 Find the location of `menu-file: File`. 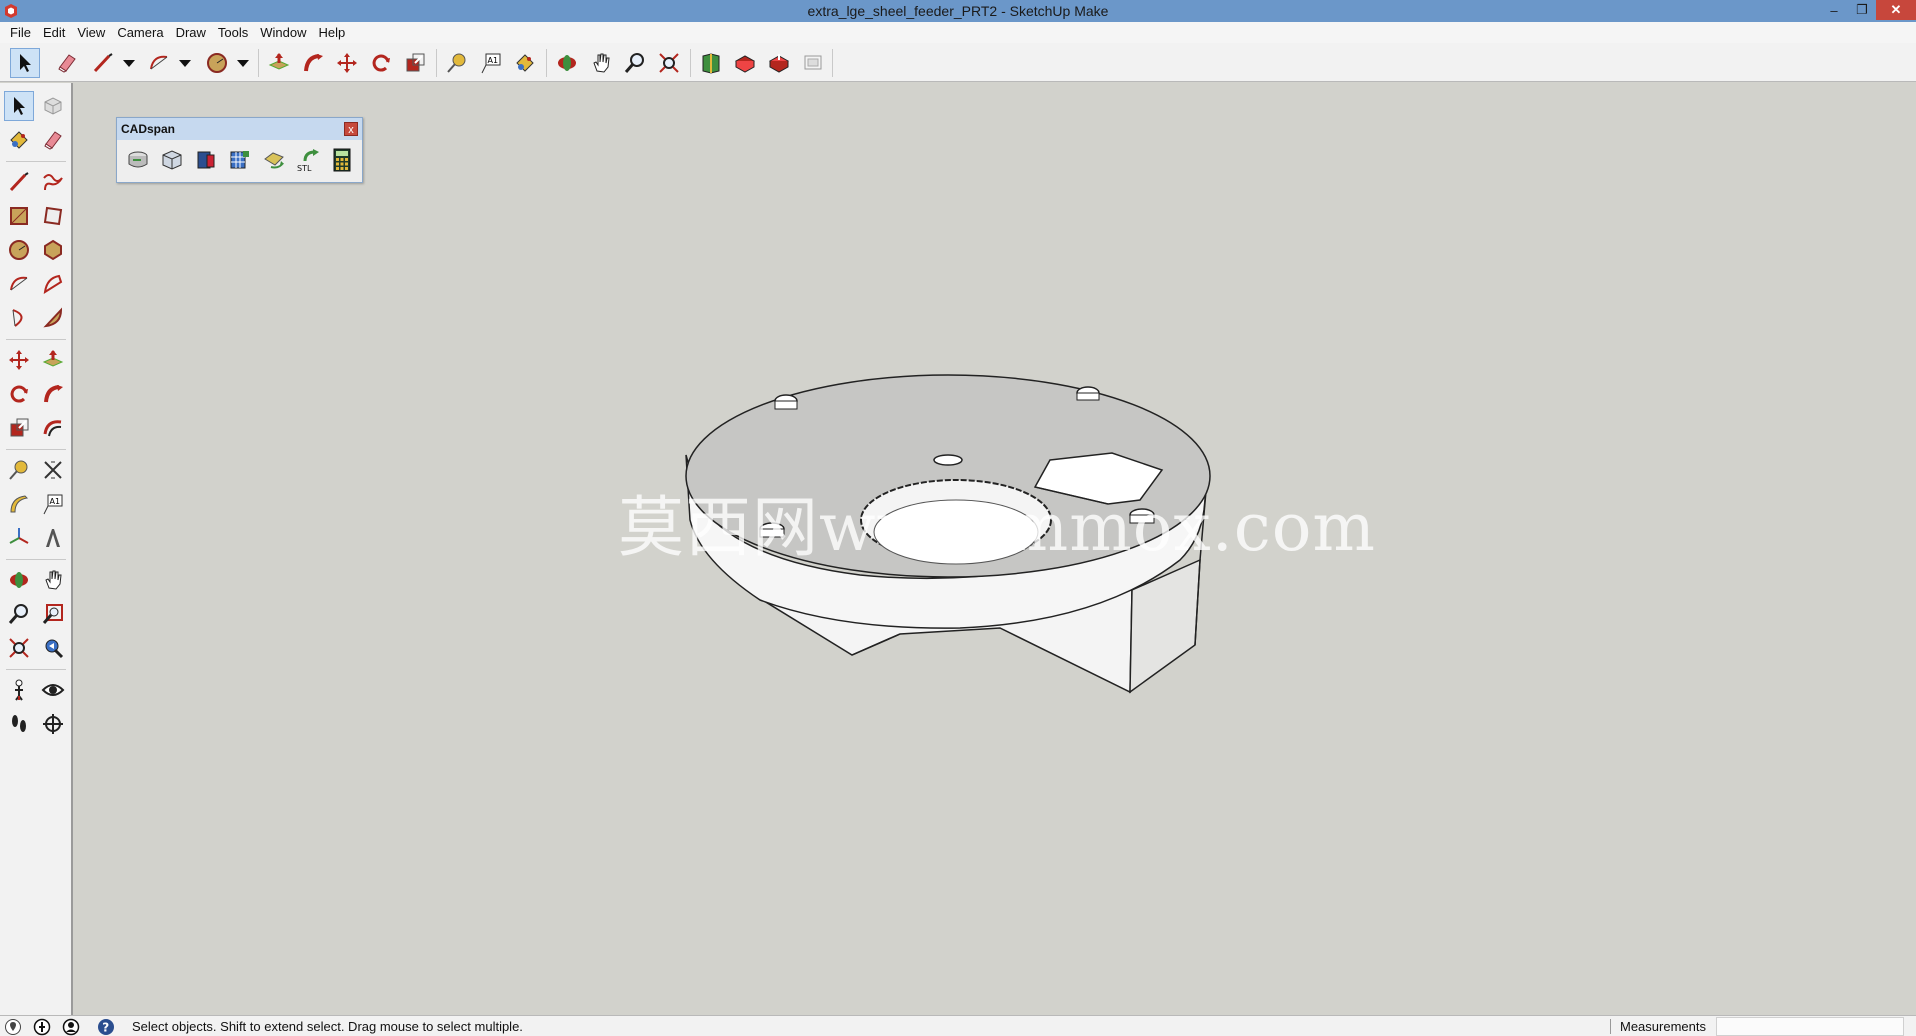

menu-file: File is located at coordinates (20, 32).